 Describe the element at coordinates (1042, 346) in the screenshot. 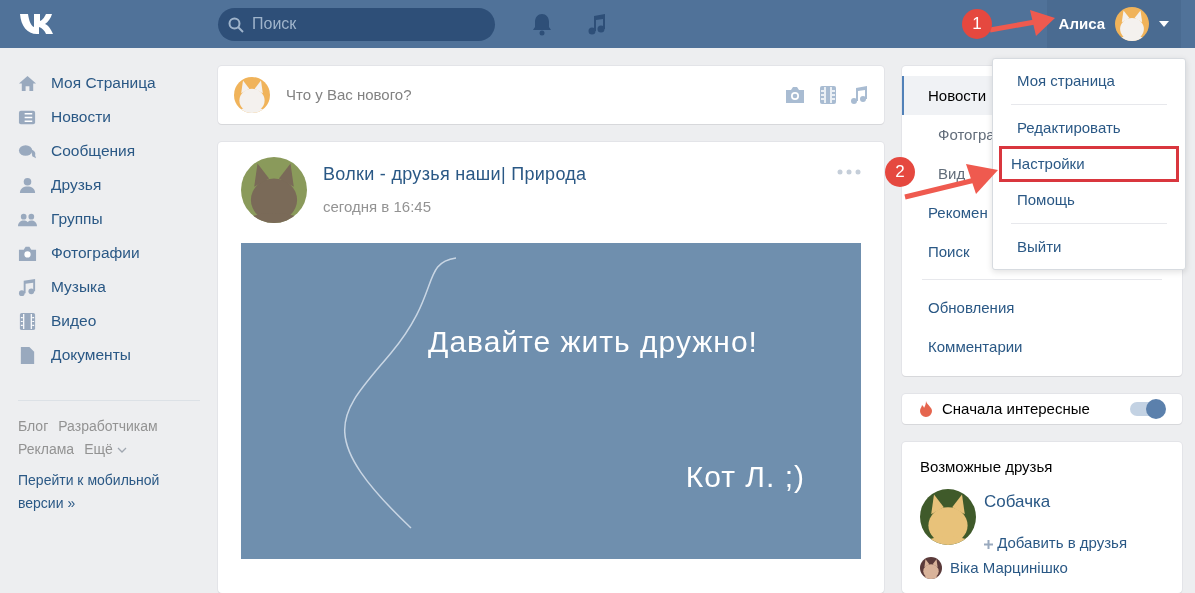

I see `news-menu-item: Комментарии` at that location.